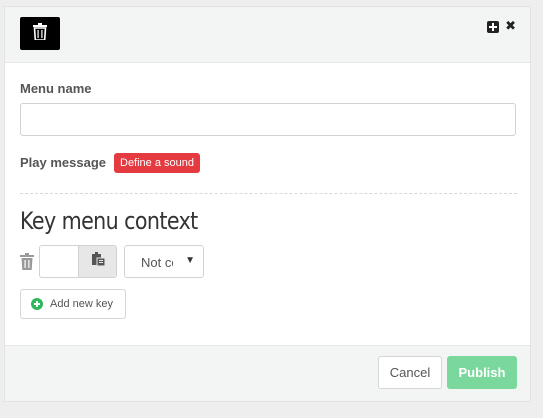 The height and width of the screenshot is (418, 543). Describe the element at coordinates (501, 26) in the screenshot. I see `header-actions: ✖` at that location.